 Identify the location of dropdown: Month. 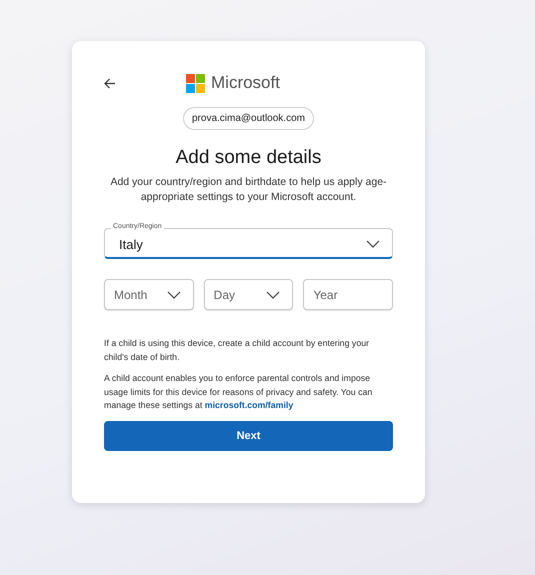
(149, 294).